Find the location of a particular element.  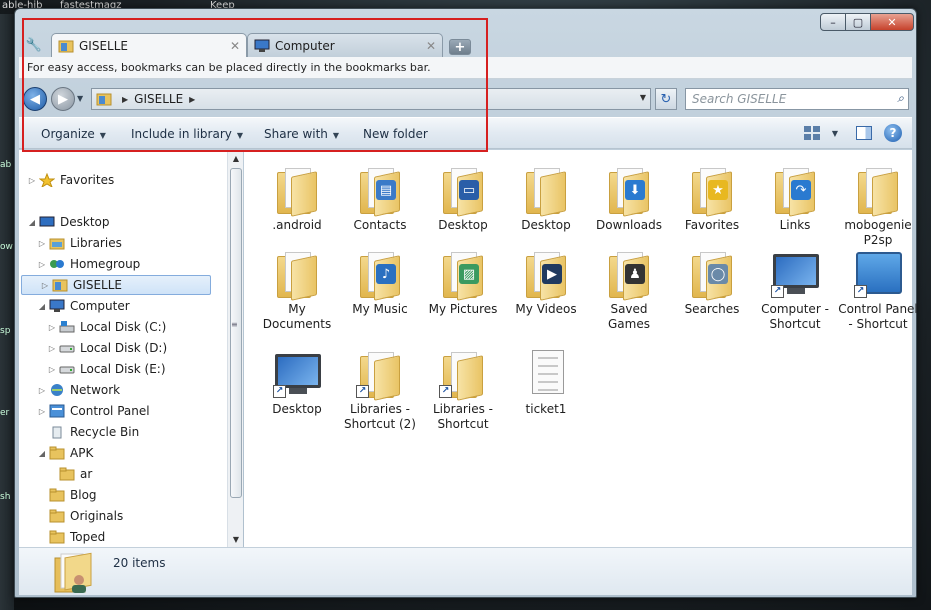

recent-pages-dropdown: ▼ is located at coordinates (80, 98).